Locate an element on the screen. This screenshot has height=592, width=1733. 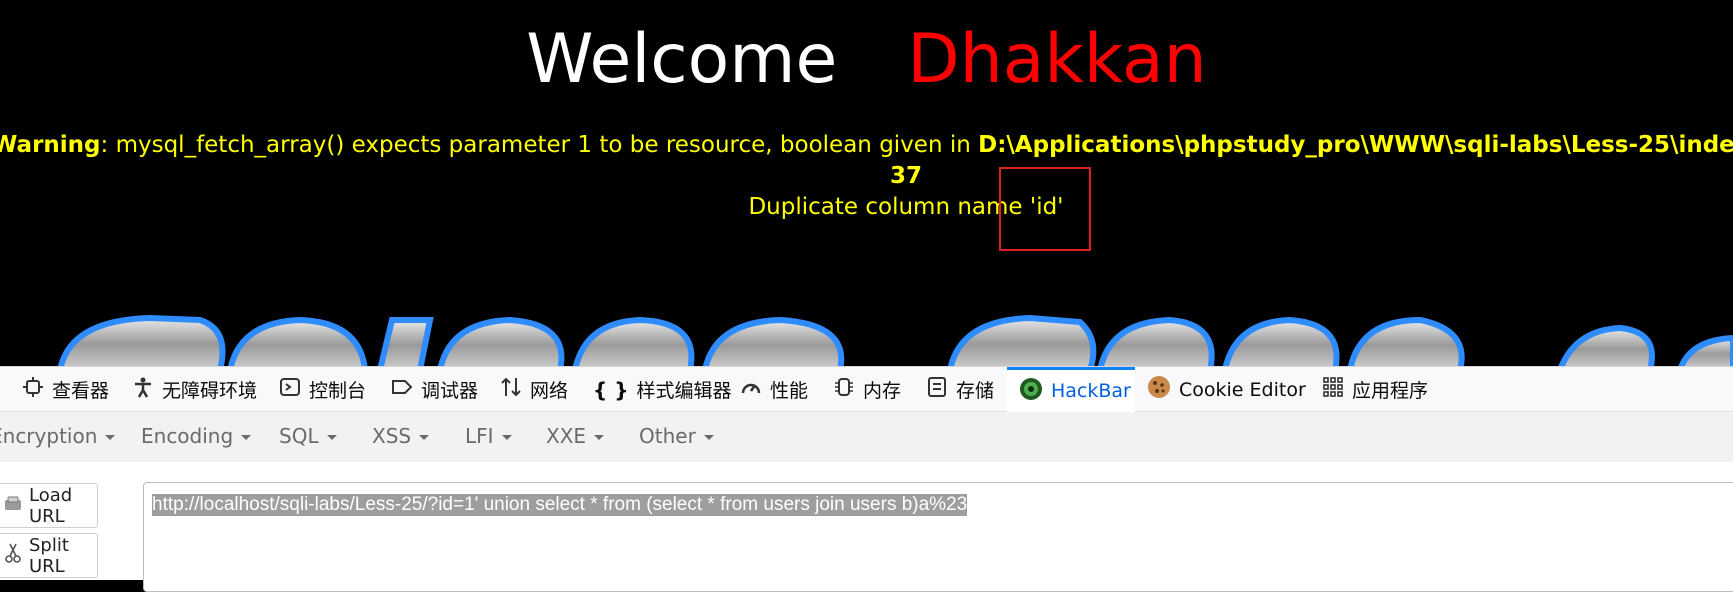
welcome-text: Welcome is located at coordinates (682, 59).